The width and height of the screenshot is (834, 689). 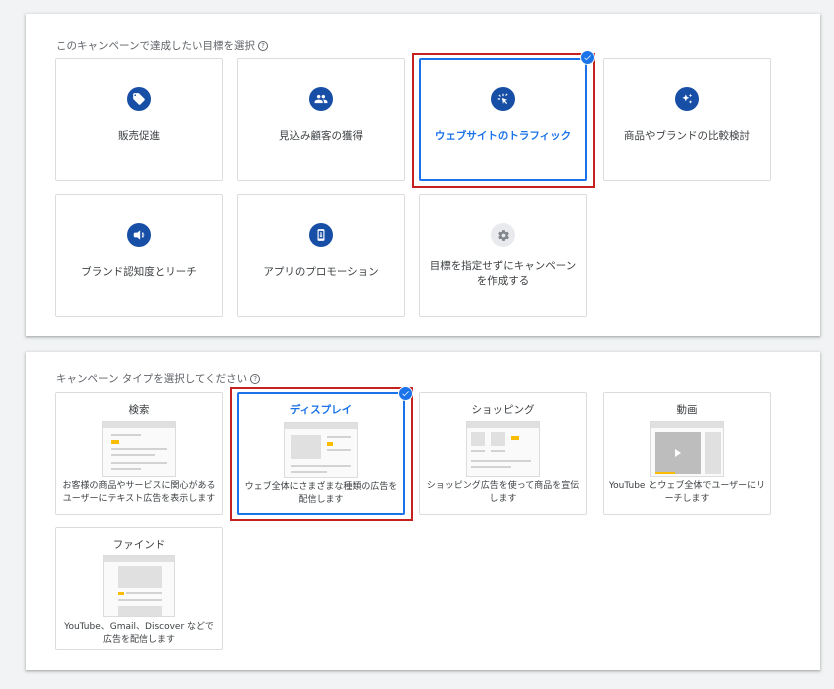 I want to click on shopping-thumbnail, so click(x=503, y=449).